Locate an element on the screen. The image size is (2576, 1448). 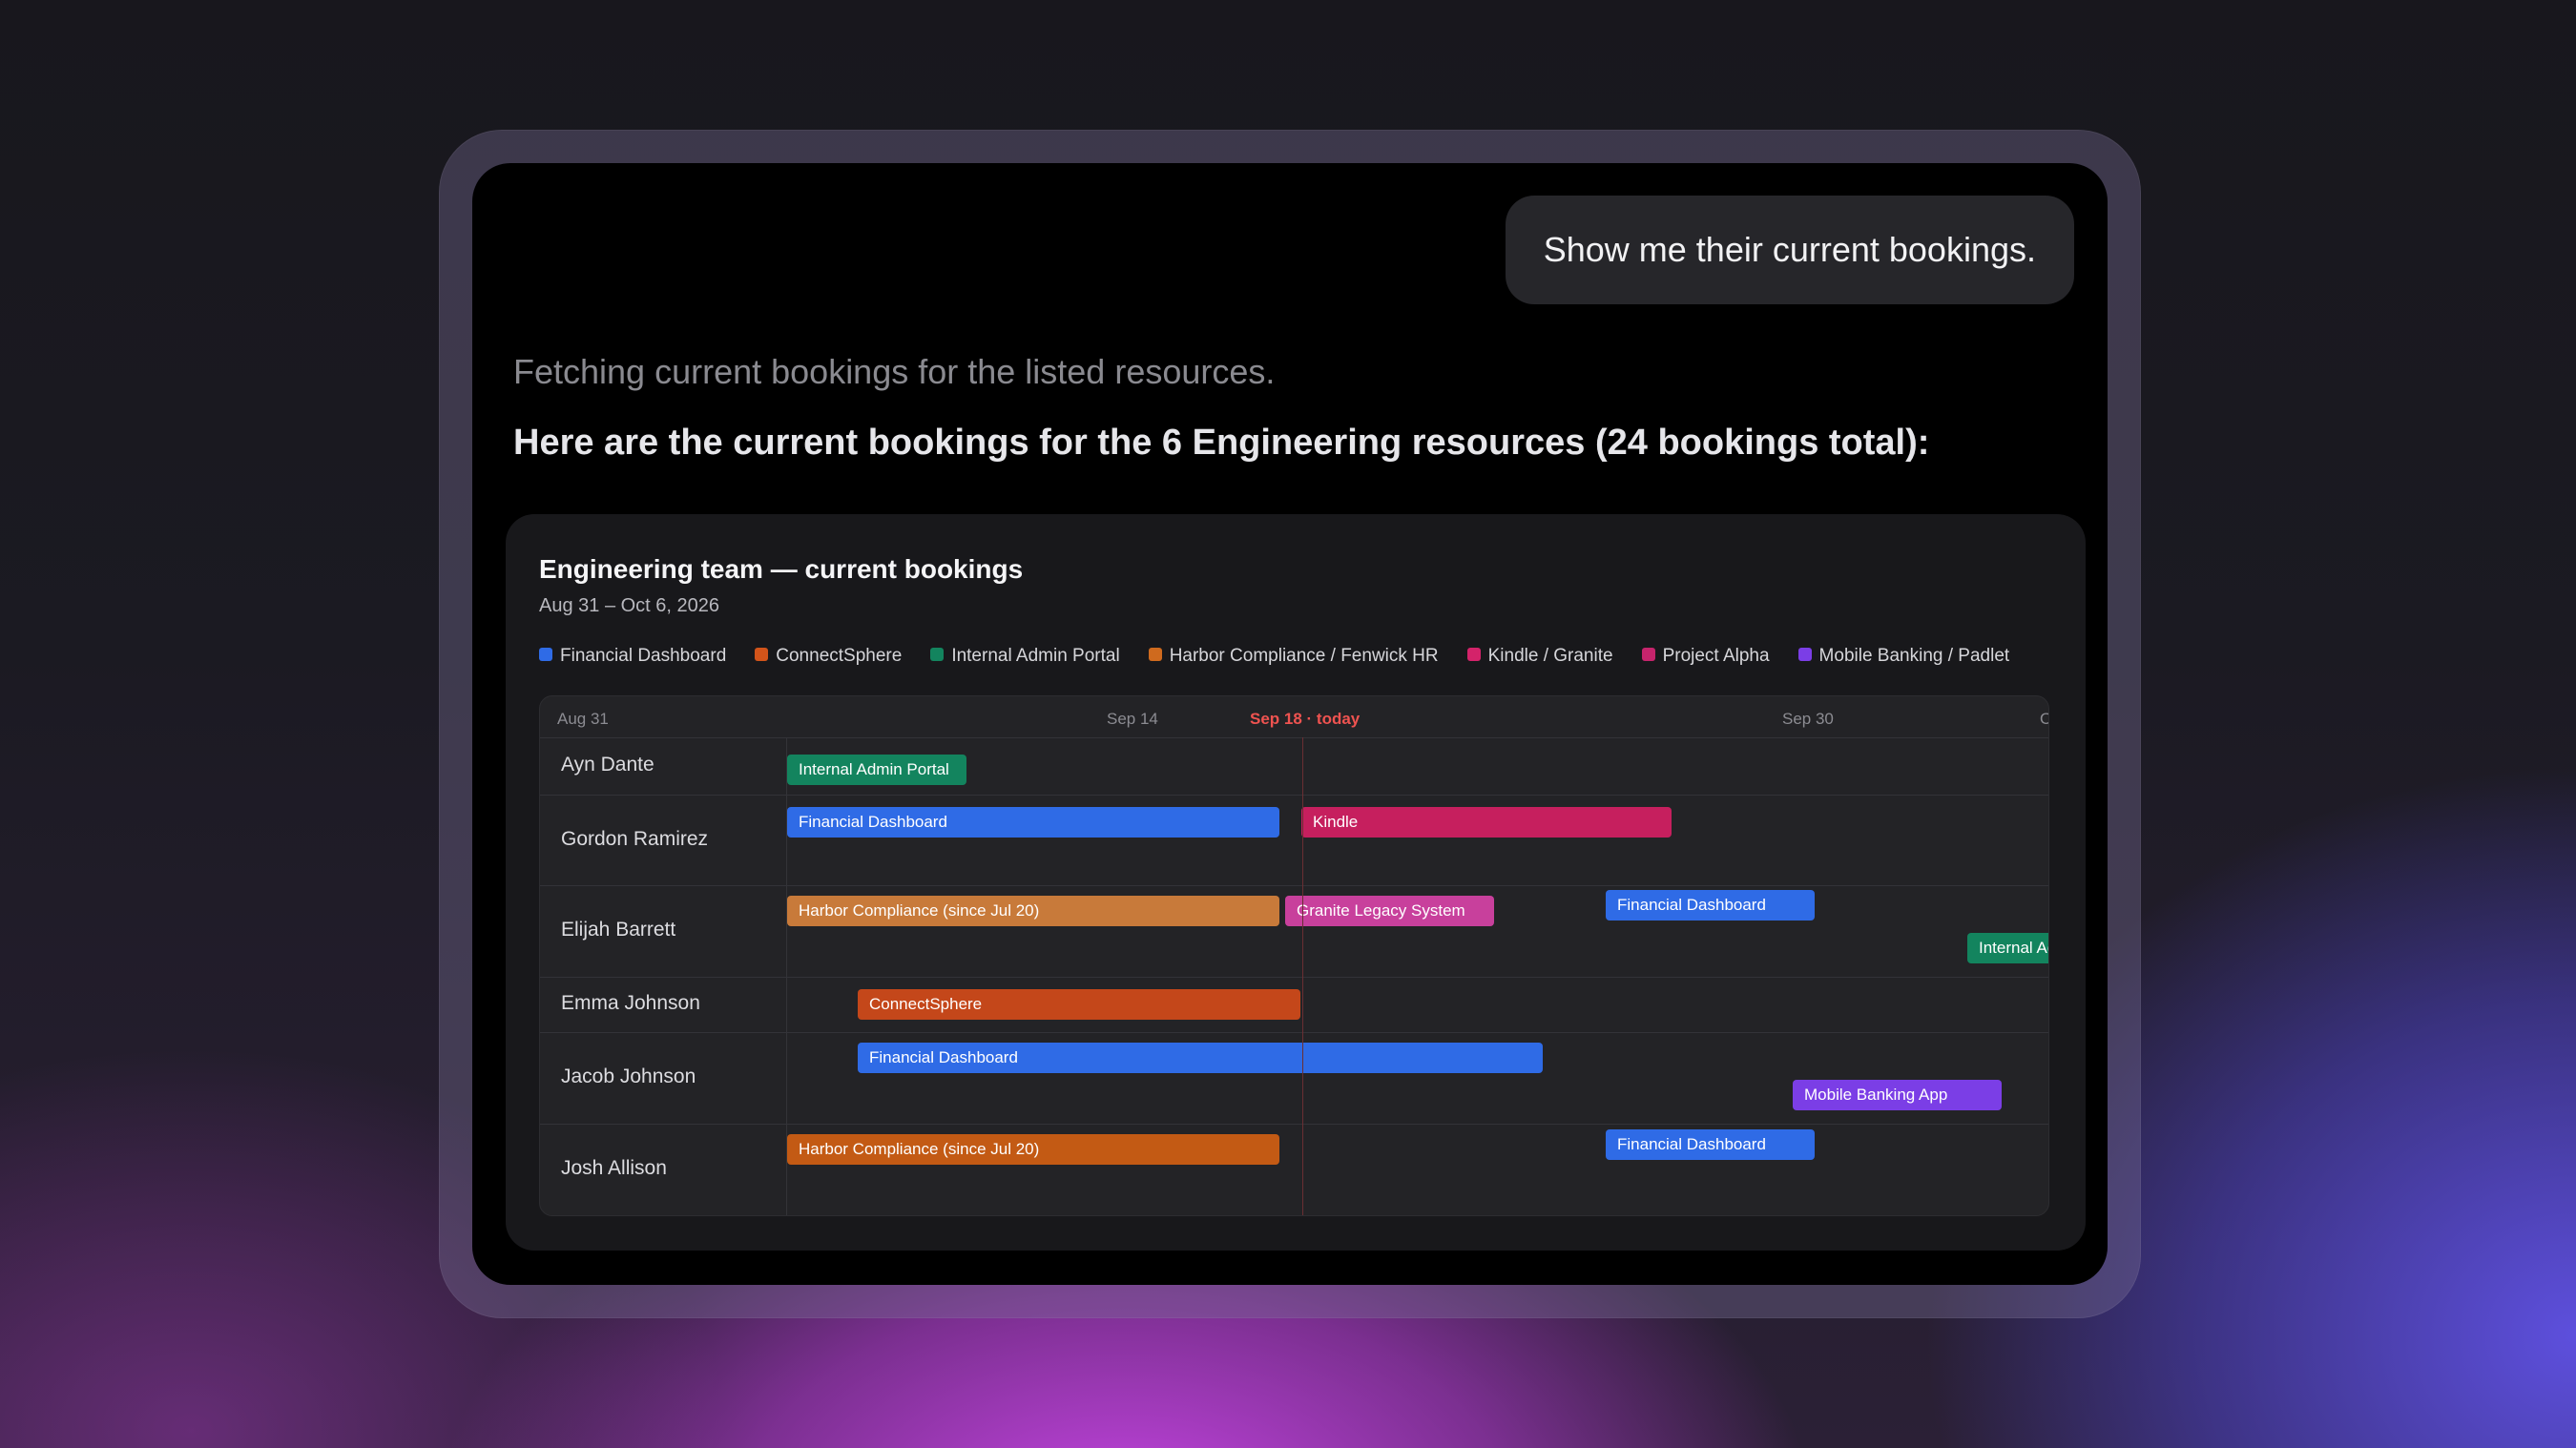
axis-tick-label: O is located at coordinates (2044, 719).